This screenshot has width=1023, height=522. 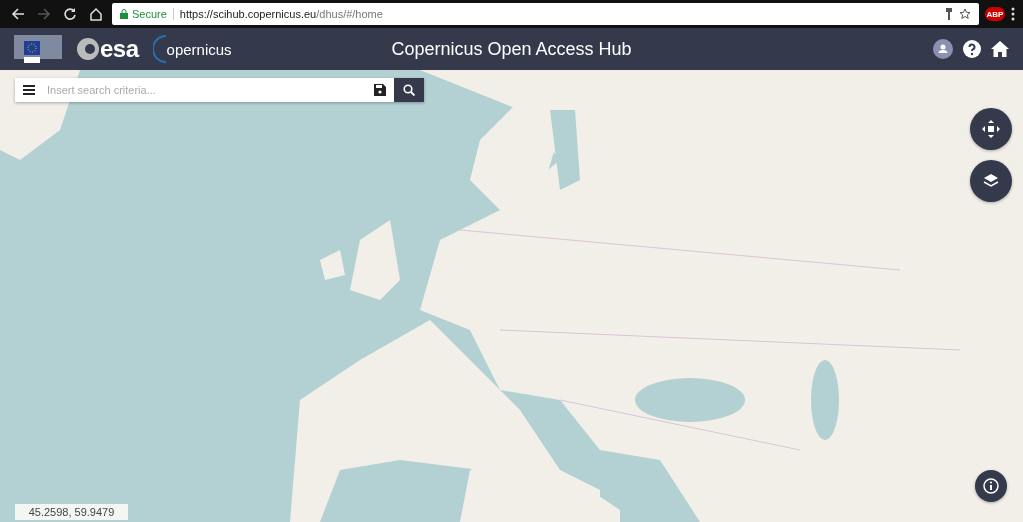 I want to click on eu-flag-logo-icon, so click(x=38, y=49).